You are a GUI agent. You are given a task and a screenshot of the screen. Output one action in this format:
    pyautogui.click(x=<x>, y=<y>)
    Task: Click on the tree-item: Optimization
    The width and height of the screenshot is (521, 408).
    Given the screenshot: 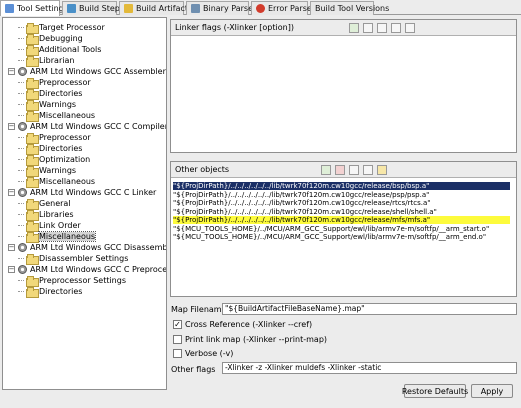 What is the action you would take?
    pyautogui.click(x=54, y=160)
    